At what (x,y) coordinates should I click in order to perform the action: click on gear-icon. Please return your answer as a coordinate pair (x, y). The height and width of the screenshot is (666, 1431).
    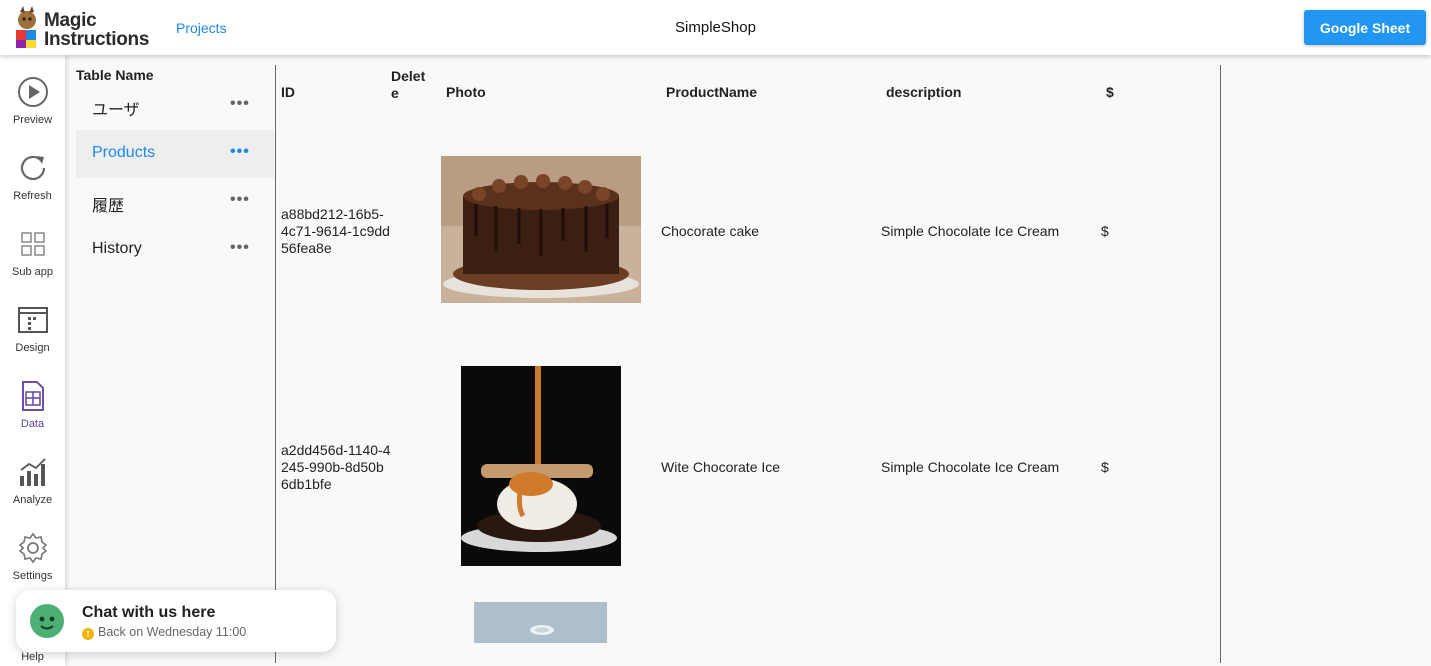
    Looking at the image, I should click on (32, 548).